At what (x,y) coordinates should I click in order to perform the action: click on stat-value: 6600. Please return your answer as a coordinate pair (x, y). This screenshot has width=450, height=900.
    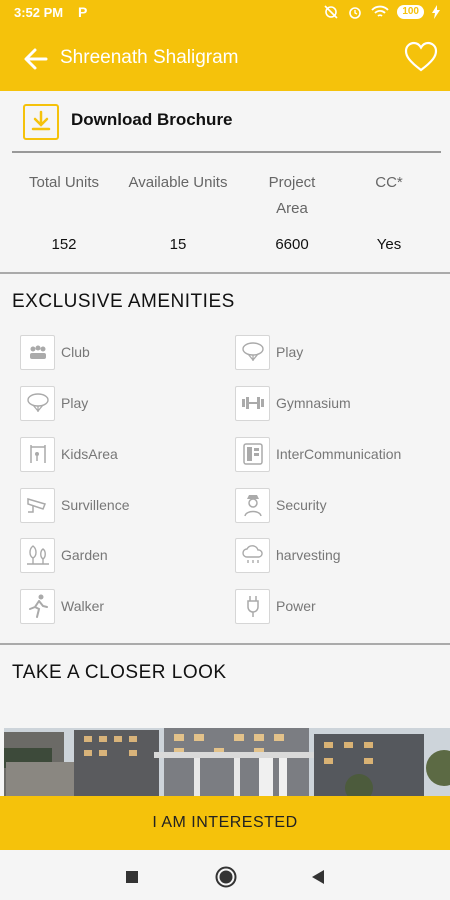
    Looking at the image, I should click on (292, 244).